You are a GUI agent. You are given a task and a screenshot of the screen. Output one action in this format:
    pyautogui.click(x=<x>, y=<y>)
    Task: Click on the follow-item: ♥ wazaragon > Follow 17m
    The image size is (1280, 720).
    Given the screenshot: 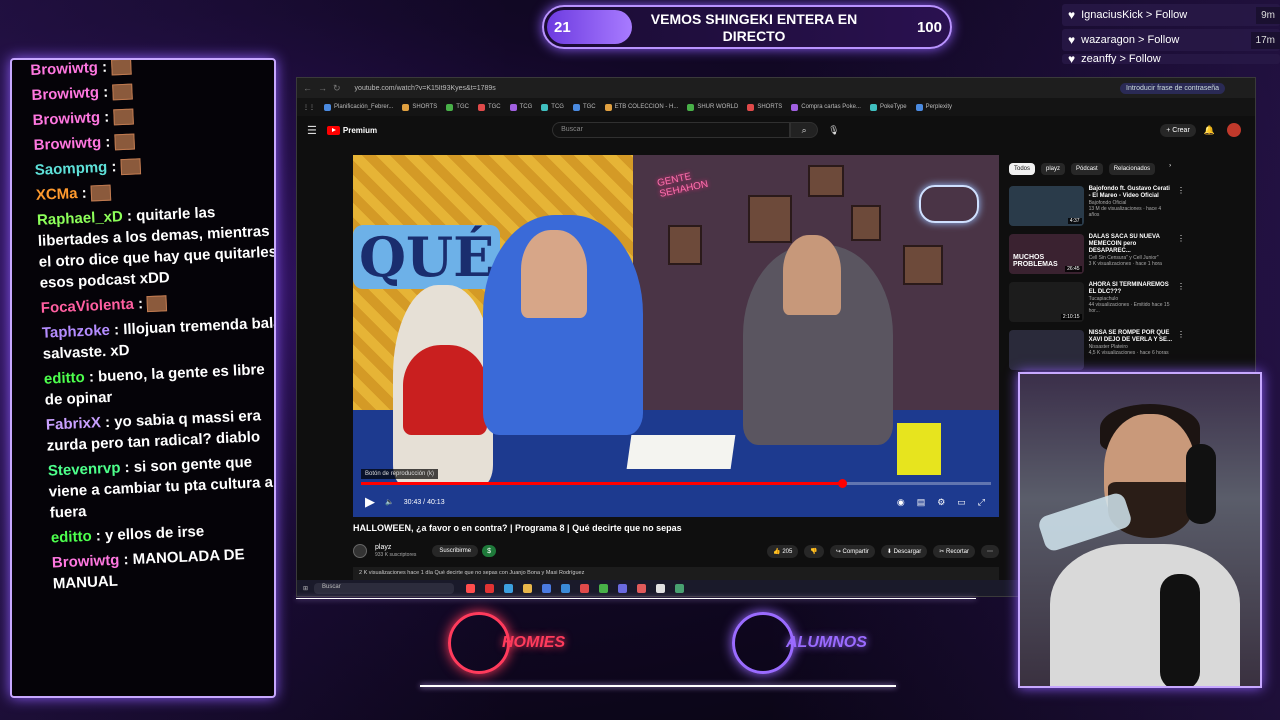 What is the action you would take?
    pyautogui.click(x=1171, y=40)
    